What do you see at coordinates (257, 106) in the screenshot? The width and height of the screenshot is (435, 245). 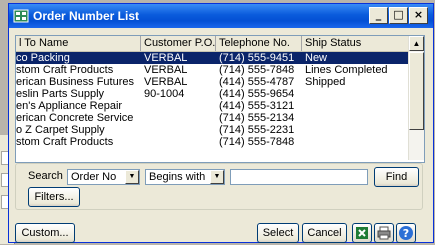 I see `cell-phone: (414) 555-3121` at bounding box center [257, 106].